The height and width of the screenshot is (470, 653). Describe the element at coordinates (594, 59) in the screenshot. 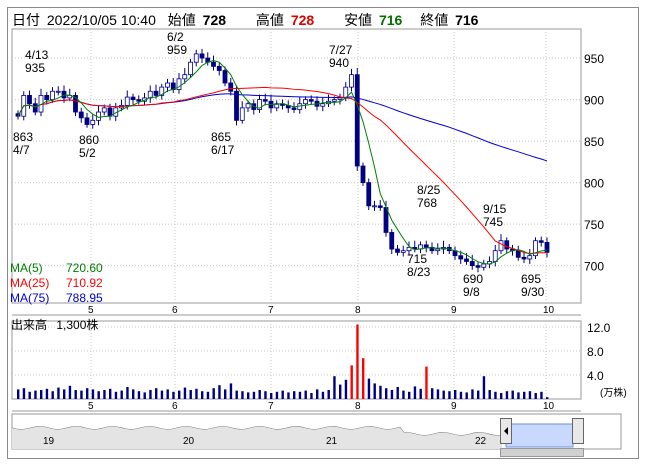

I see `price-y-tick-950: 950` at that location.